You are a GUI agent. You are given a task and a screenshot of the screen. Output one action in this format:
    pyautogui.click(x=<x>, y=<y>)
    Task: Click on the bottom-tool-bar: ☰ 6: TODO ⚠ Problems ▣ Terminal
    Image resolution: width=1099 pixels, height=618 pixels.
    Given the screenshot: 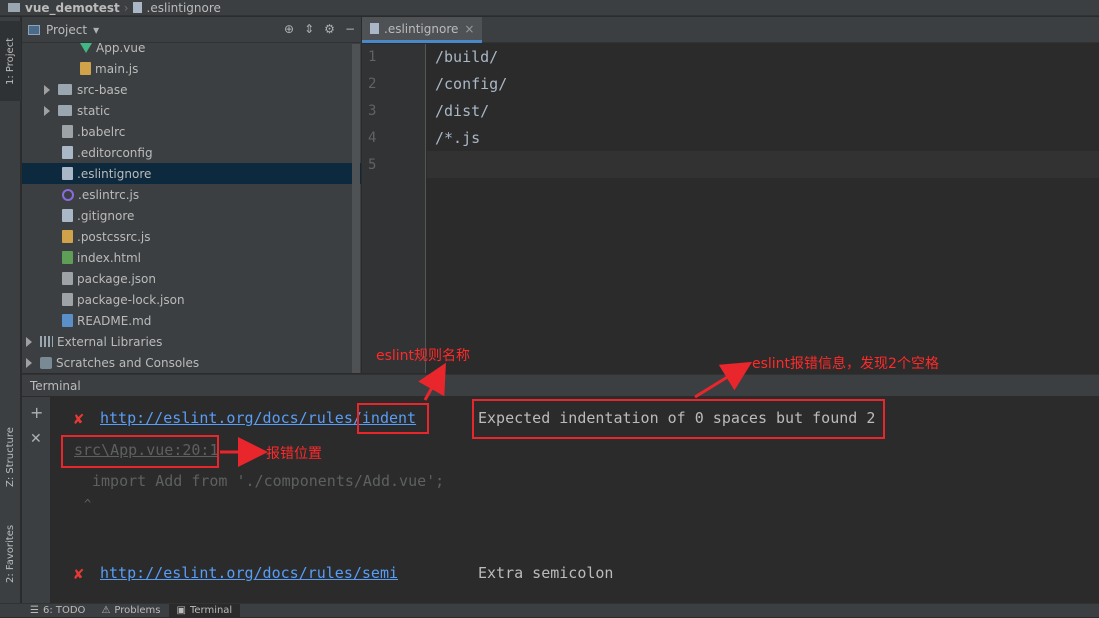 What is the action you would take?
    pyautogui.click(x=549, y=610)
    